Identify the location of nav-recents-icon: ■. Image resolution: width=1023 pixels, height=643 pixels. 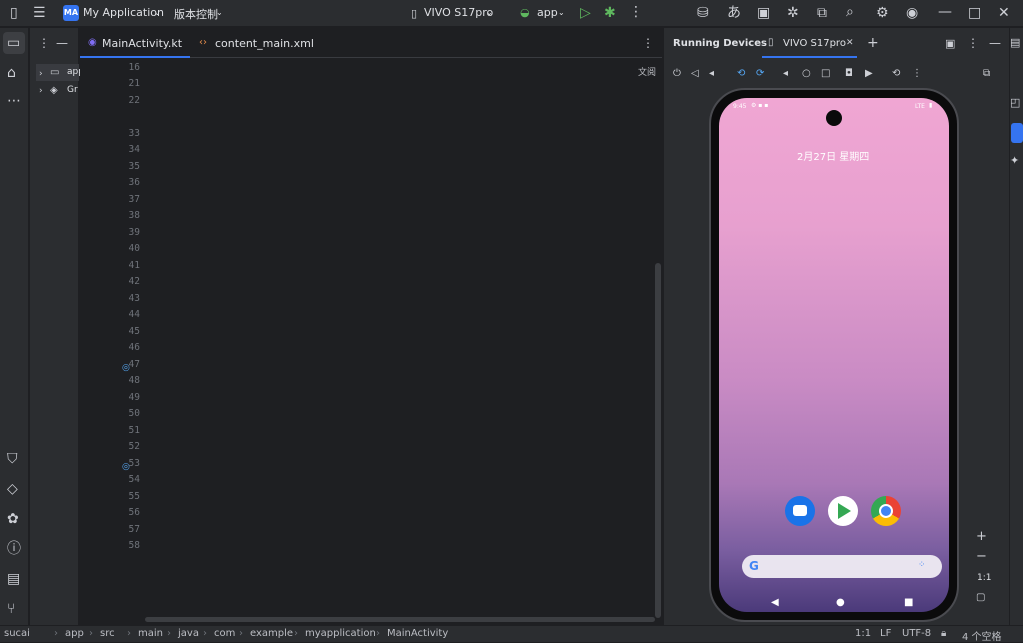
(908, 603).